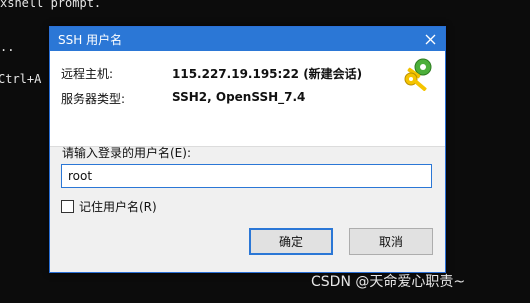 The height and width of the screenshot is (303, 530). What do you see at coordinates (239, 97) in the screenshot?
I see `server-type-value: SSH2, OpenSSH_7.4` at bounding box center [239, 97].